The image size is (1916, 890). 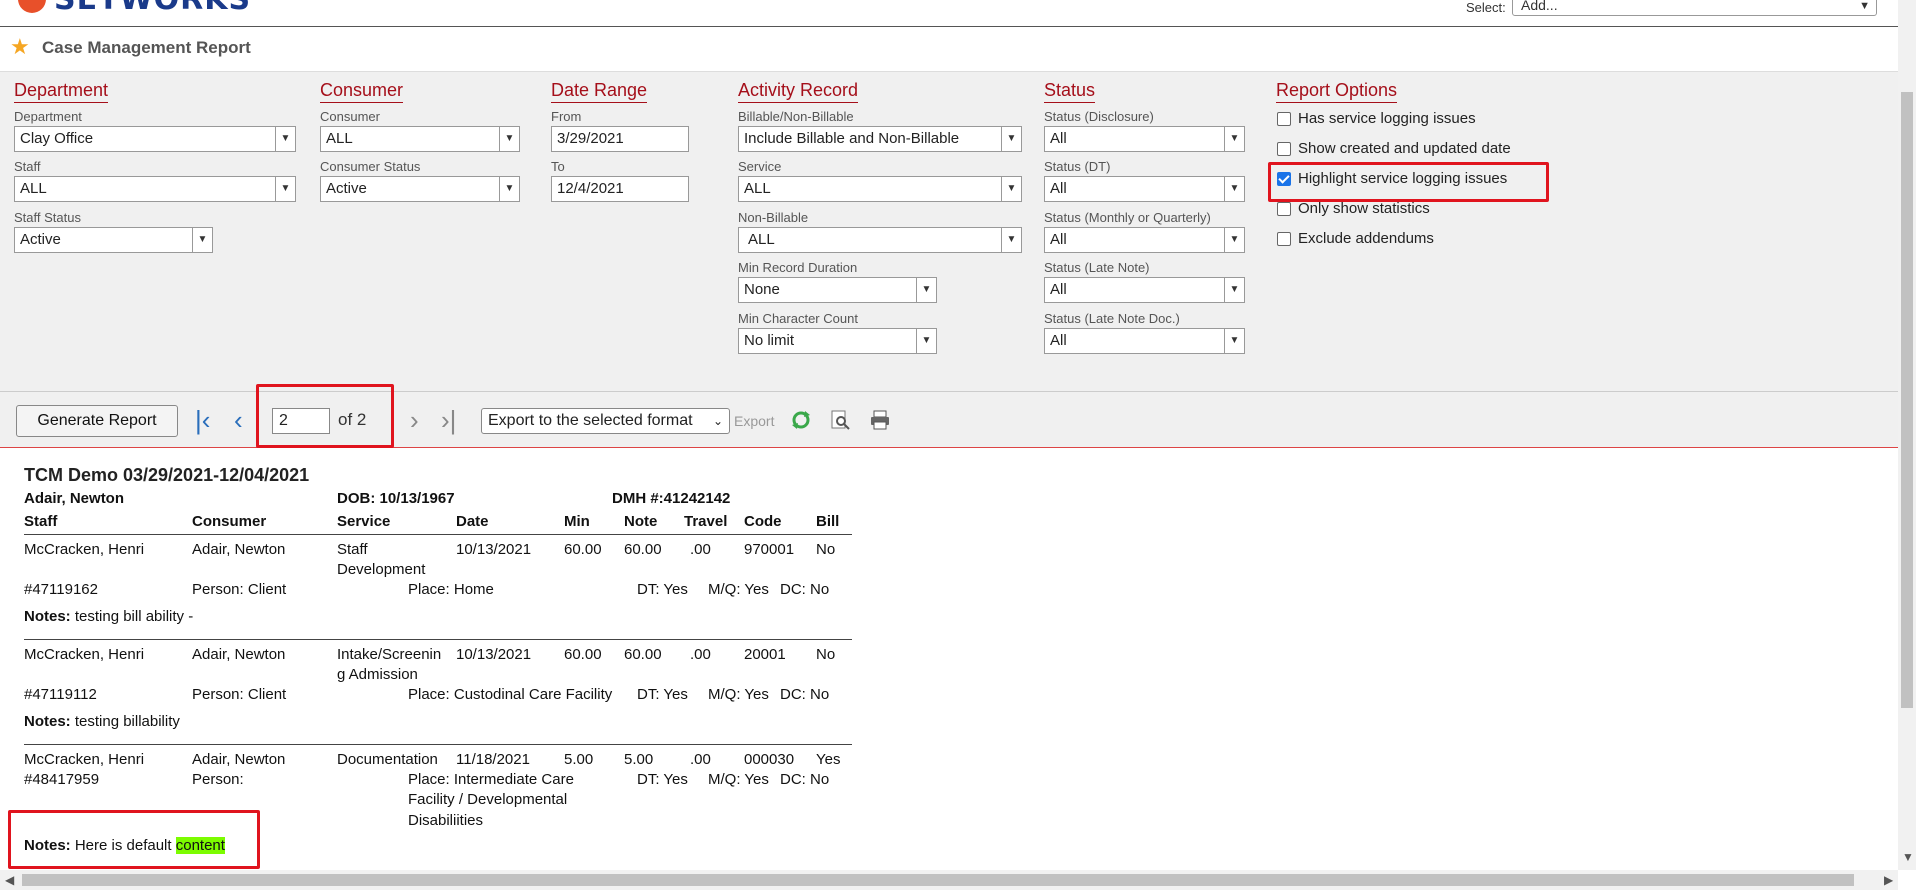 What do you see at coordinates (381, 569) in the screenshot?
I see `record-service-cont: Development` at bounding box center [381, 569].